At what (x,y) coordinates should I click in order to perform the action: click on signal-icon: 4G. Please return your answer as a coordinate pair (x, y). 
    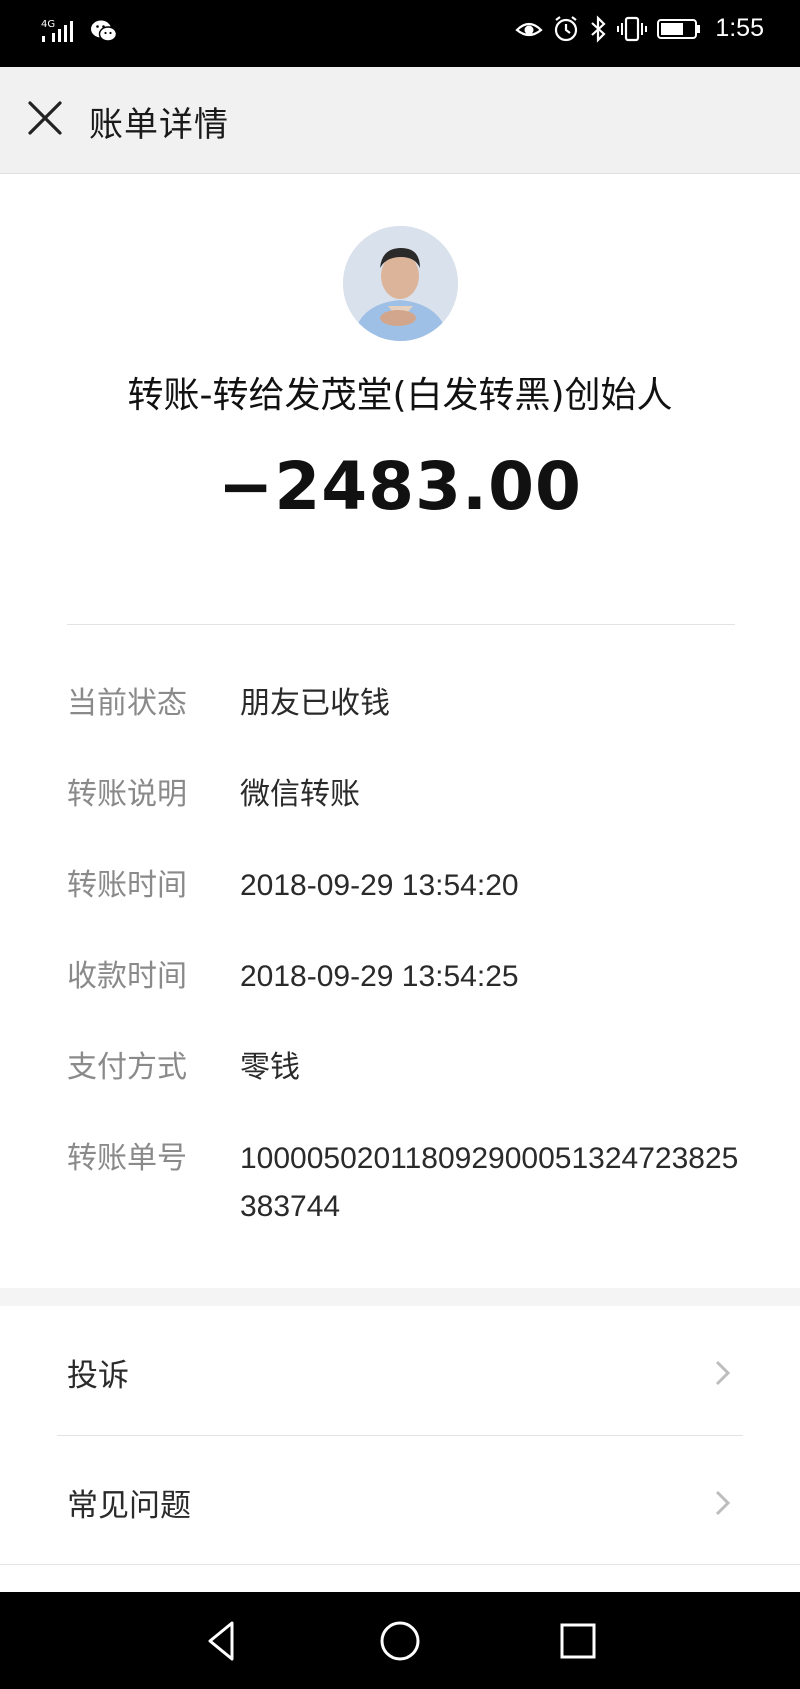
    Looking at the image, I should click on (57, 30).